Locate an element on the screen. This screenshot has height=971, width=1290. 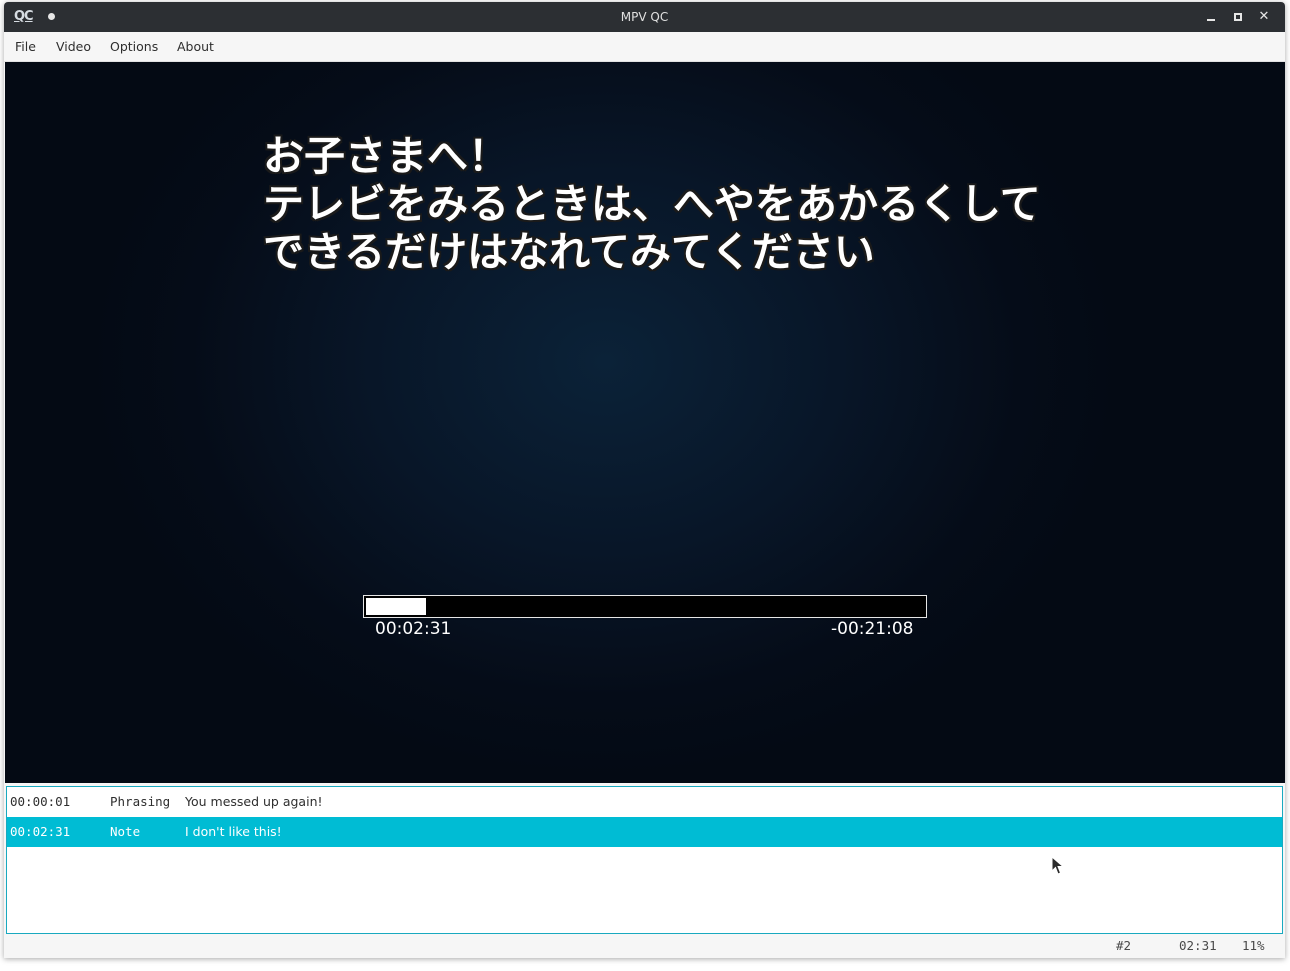
menu-options: Options is located at coordinates (134, 47).